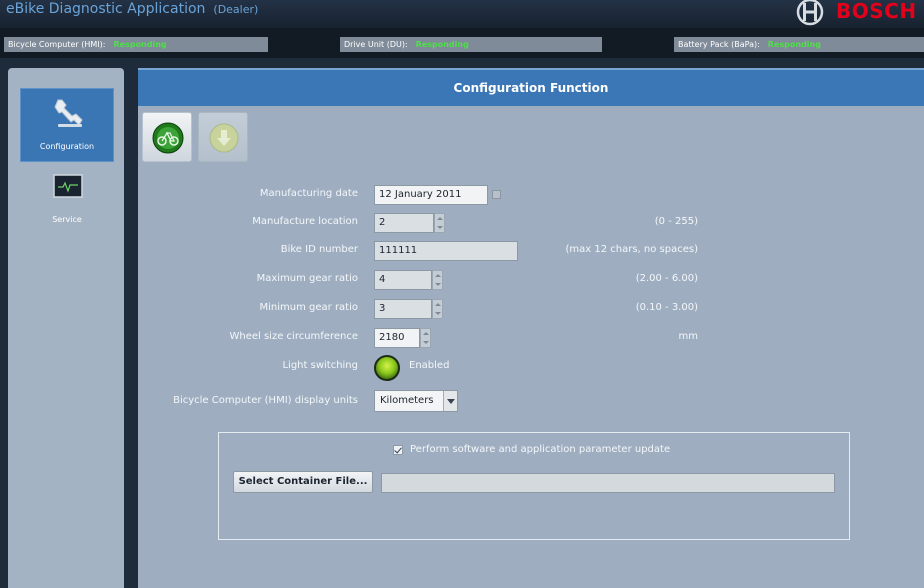 This screenshot has height=588, width=924. I want to click on wheel-size-field: 2180, so click(397, 338).